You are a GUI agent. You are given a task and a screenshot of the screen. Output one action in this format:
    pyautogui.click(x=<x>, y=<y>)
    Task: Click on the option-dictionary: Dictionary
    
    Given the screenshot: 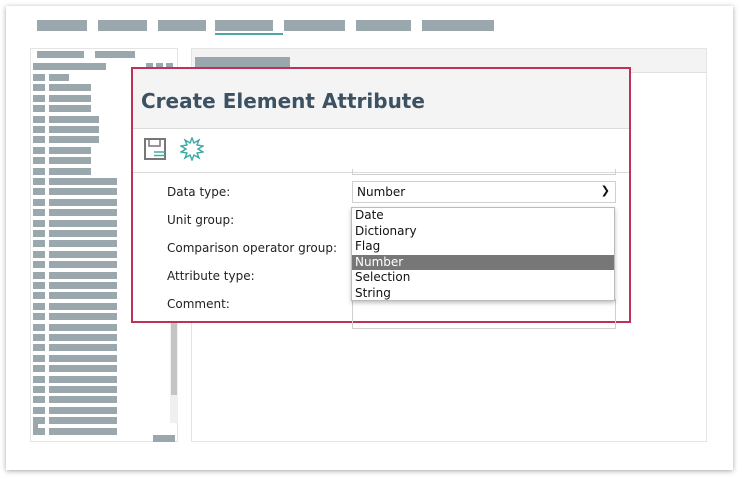 What is the action you would take?
    pyautogui.click(x=483, y=232)
    